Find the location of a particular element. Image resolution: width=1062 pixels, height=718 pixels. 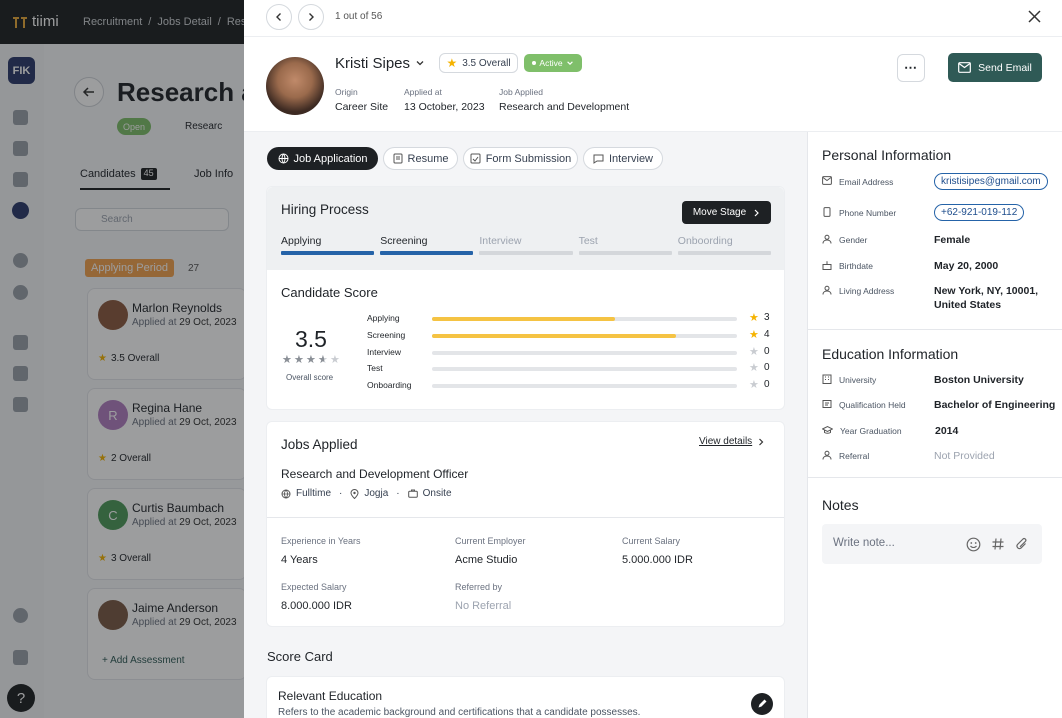

status-text: Active is located at coordinates (551, 63).